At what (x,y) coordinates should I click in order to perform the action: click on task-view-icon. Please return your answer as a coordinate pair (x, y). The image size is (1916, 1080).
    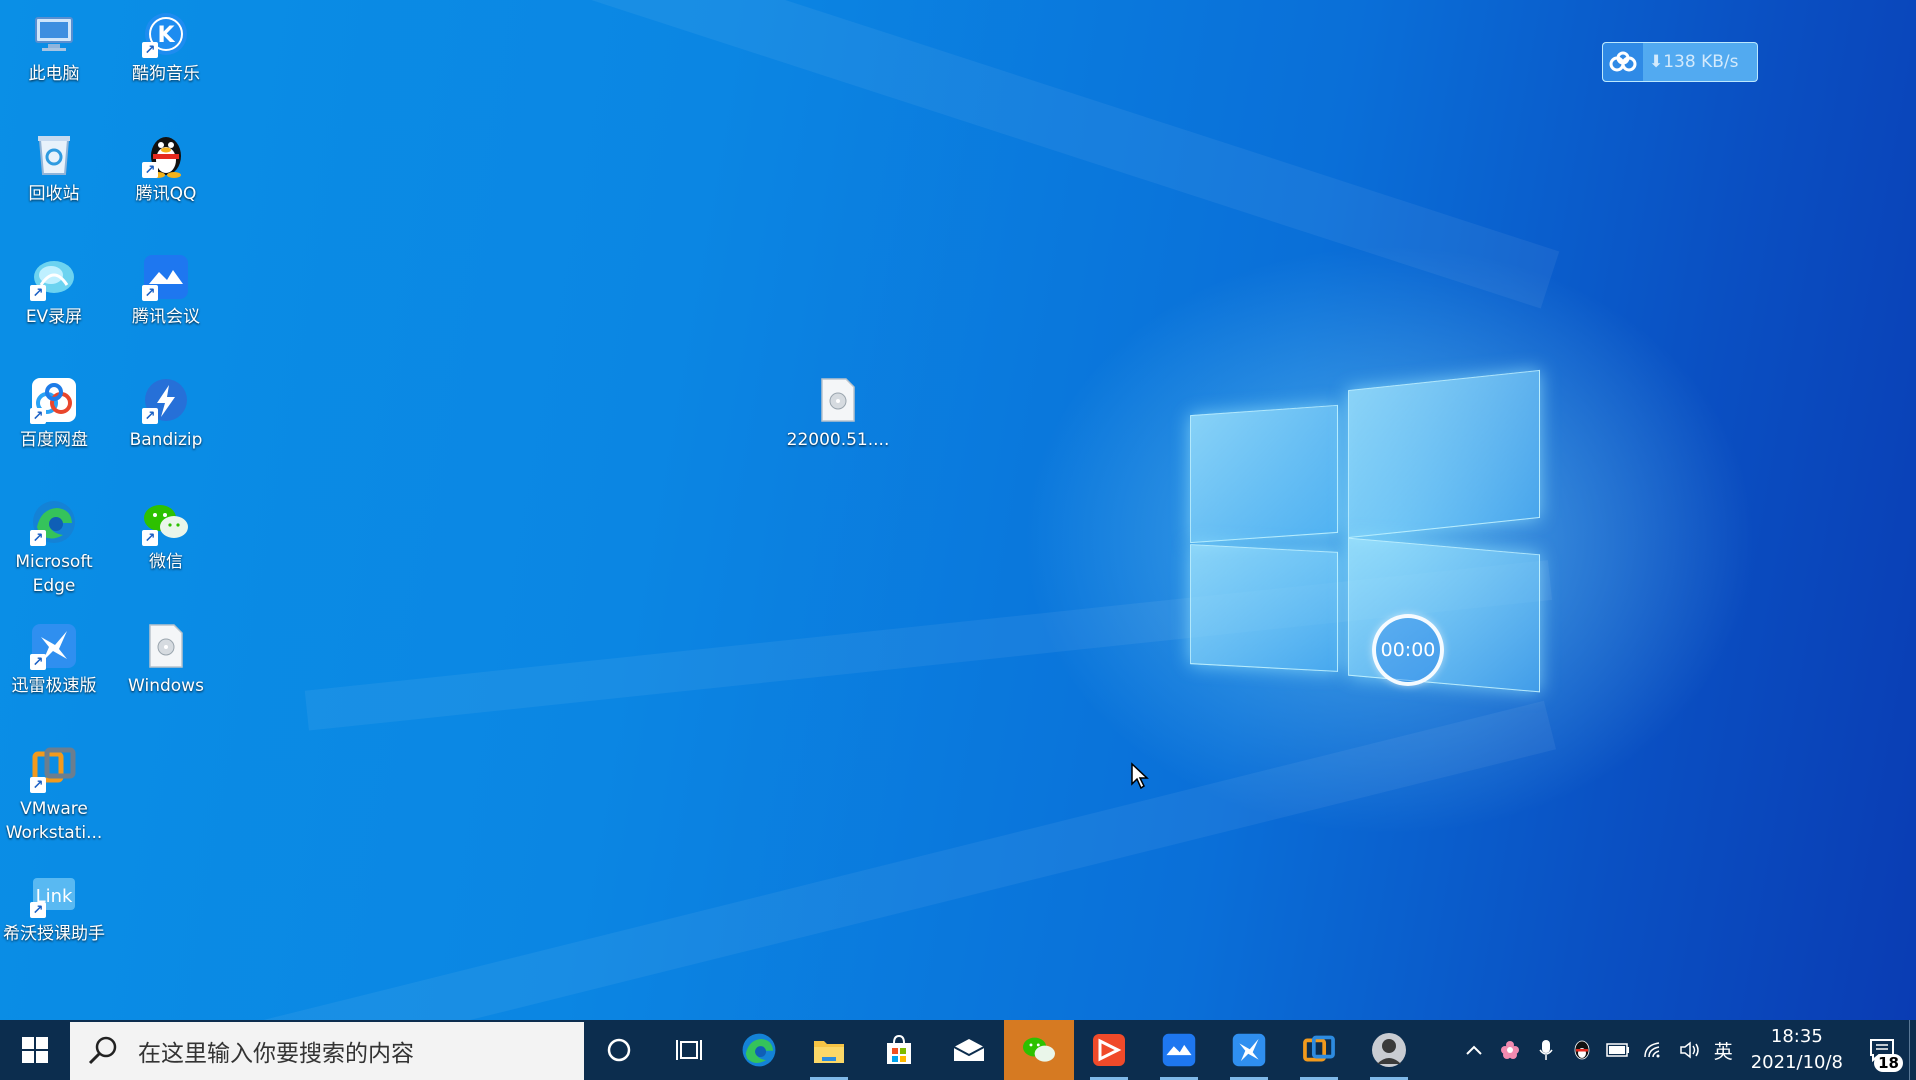
    Looking at the image, I should click on (689, 1050).